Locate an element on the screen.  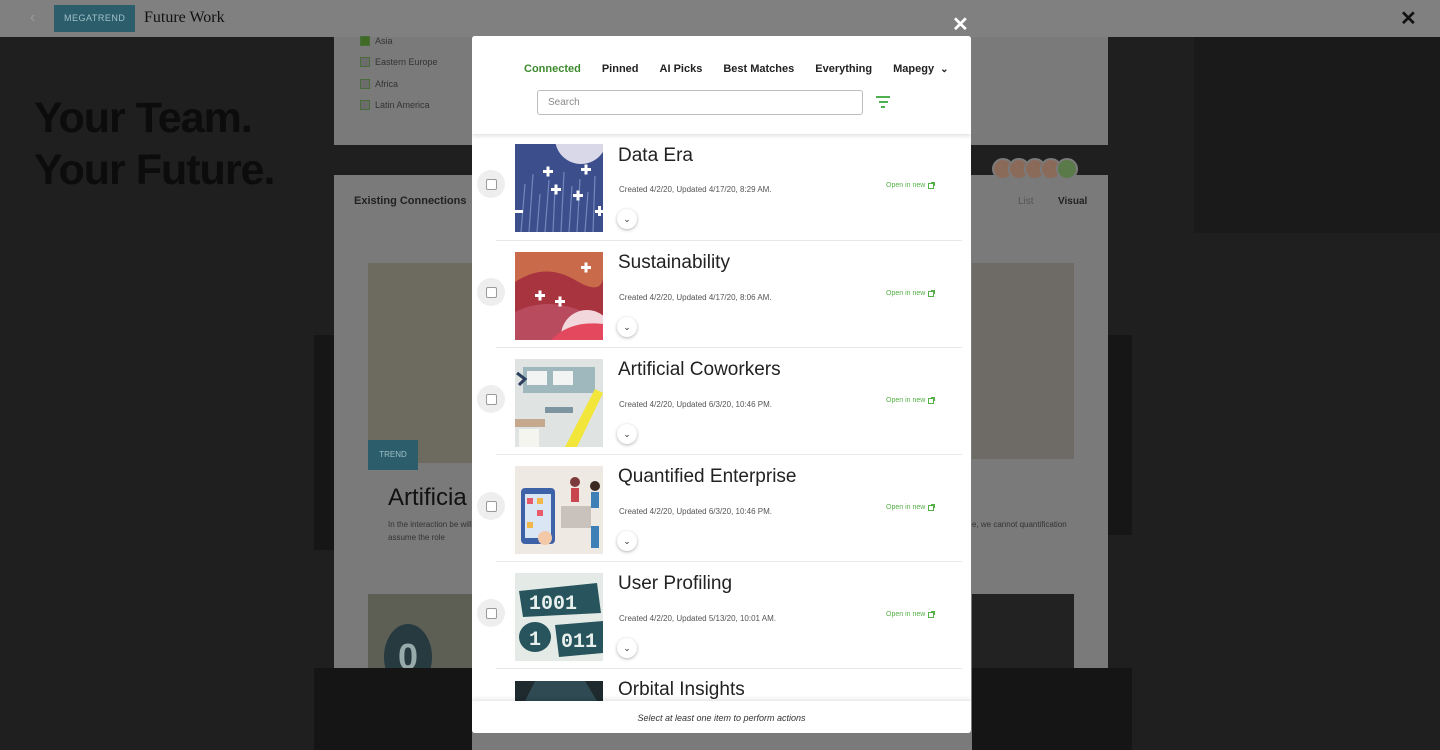
app-close-icon: ✕ is located at coordinates (1408, 18).